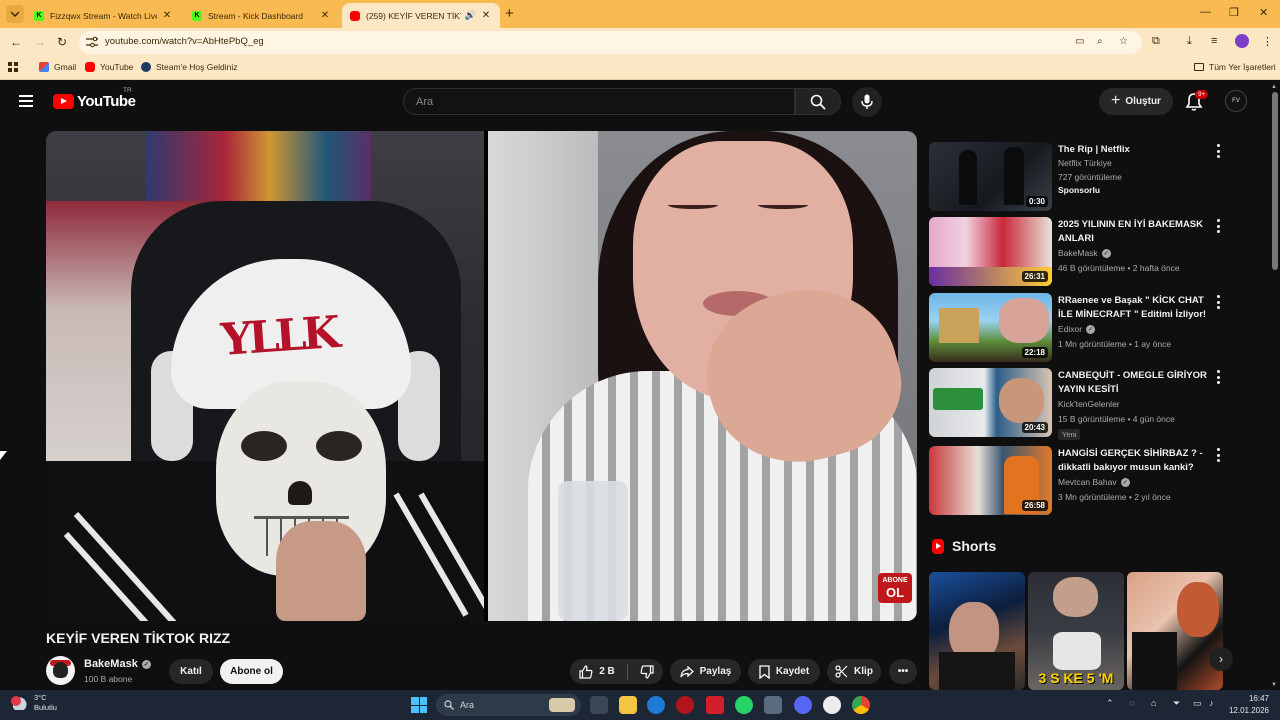 This screenshot has width=1280, height=720. Describe the element at coordinates (1234, 12) in the screenshot. I see `restore-icon: ❐` at that location.